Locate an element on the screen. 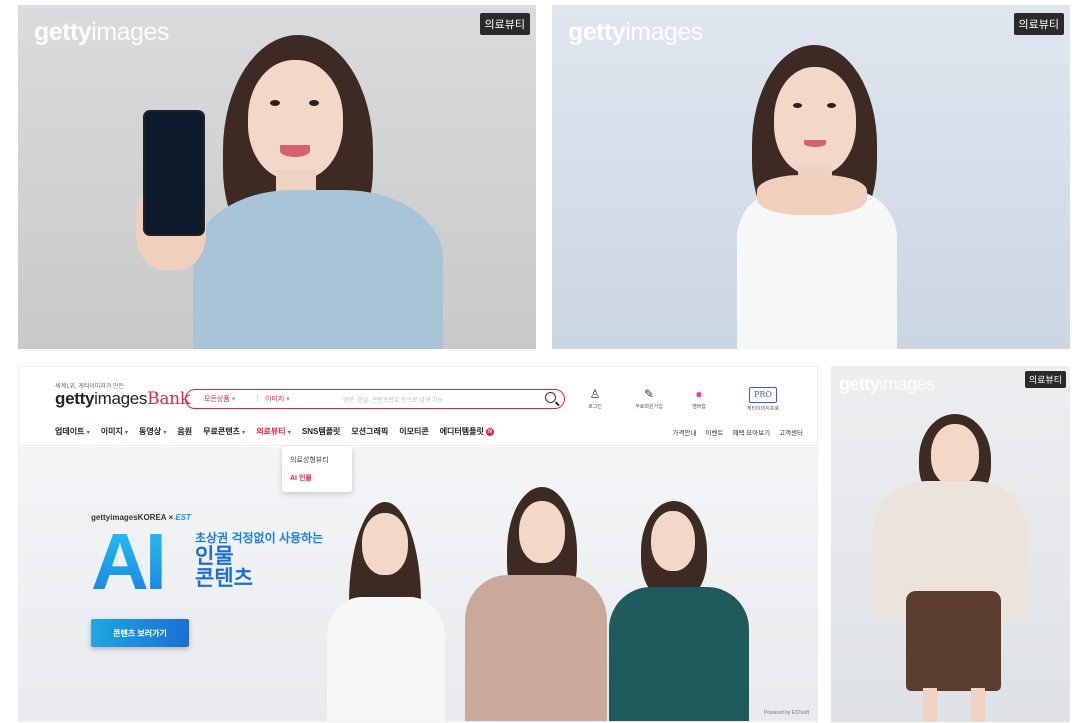 The height and width of the screenshot is (723, 1076). nav-item-medical-beauty: 의료뷰티 ▾ is located at coordinates (273, 431).